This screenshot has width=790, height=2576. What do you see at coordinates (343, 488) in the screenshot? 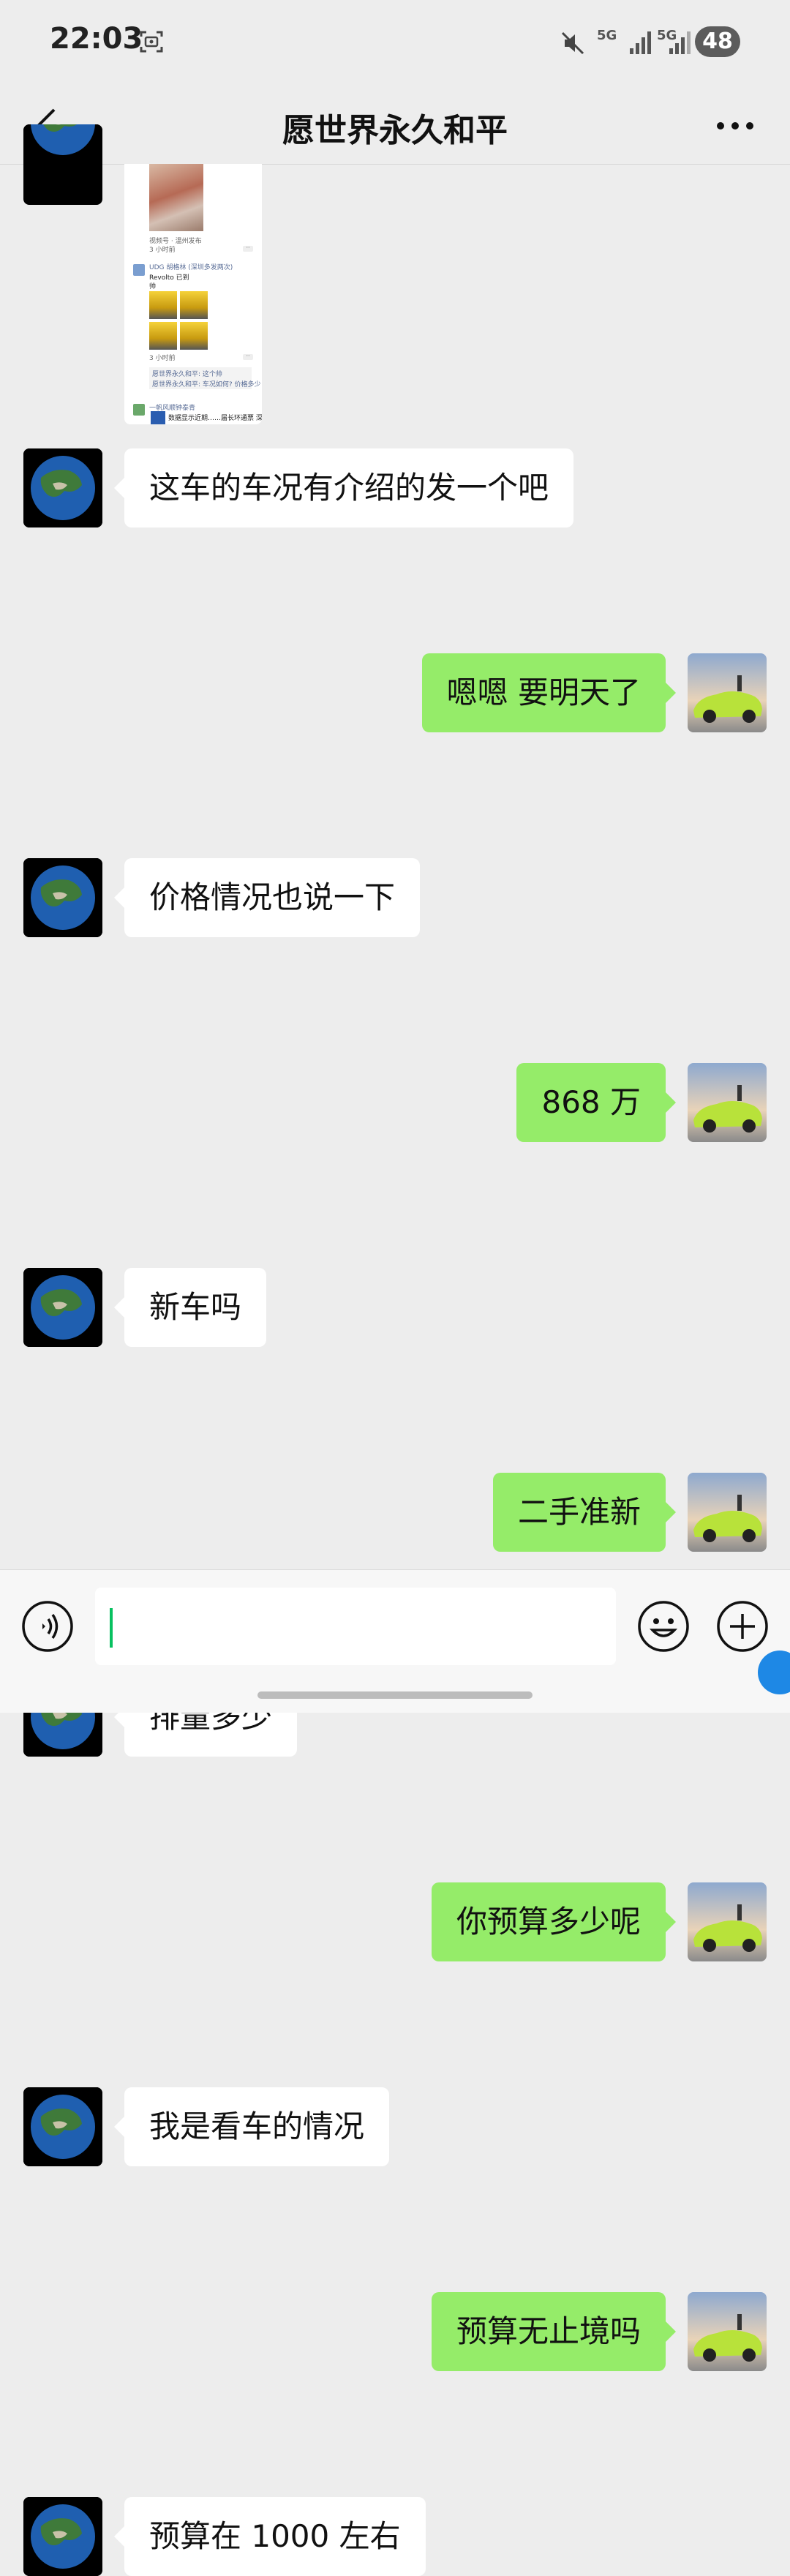
I see `received-message: 这车的车况有介绍的发一个吧` at bounding box center [343, 488].